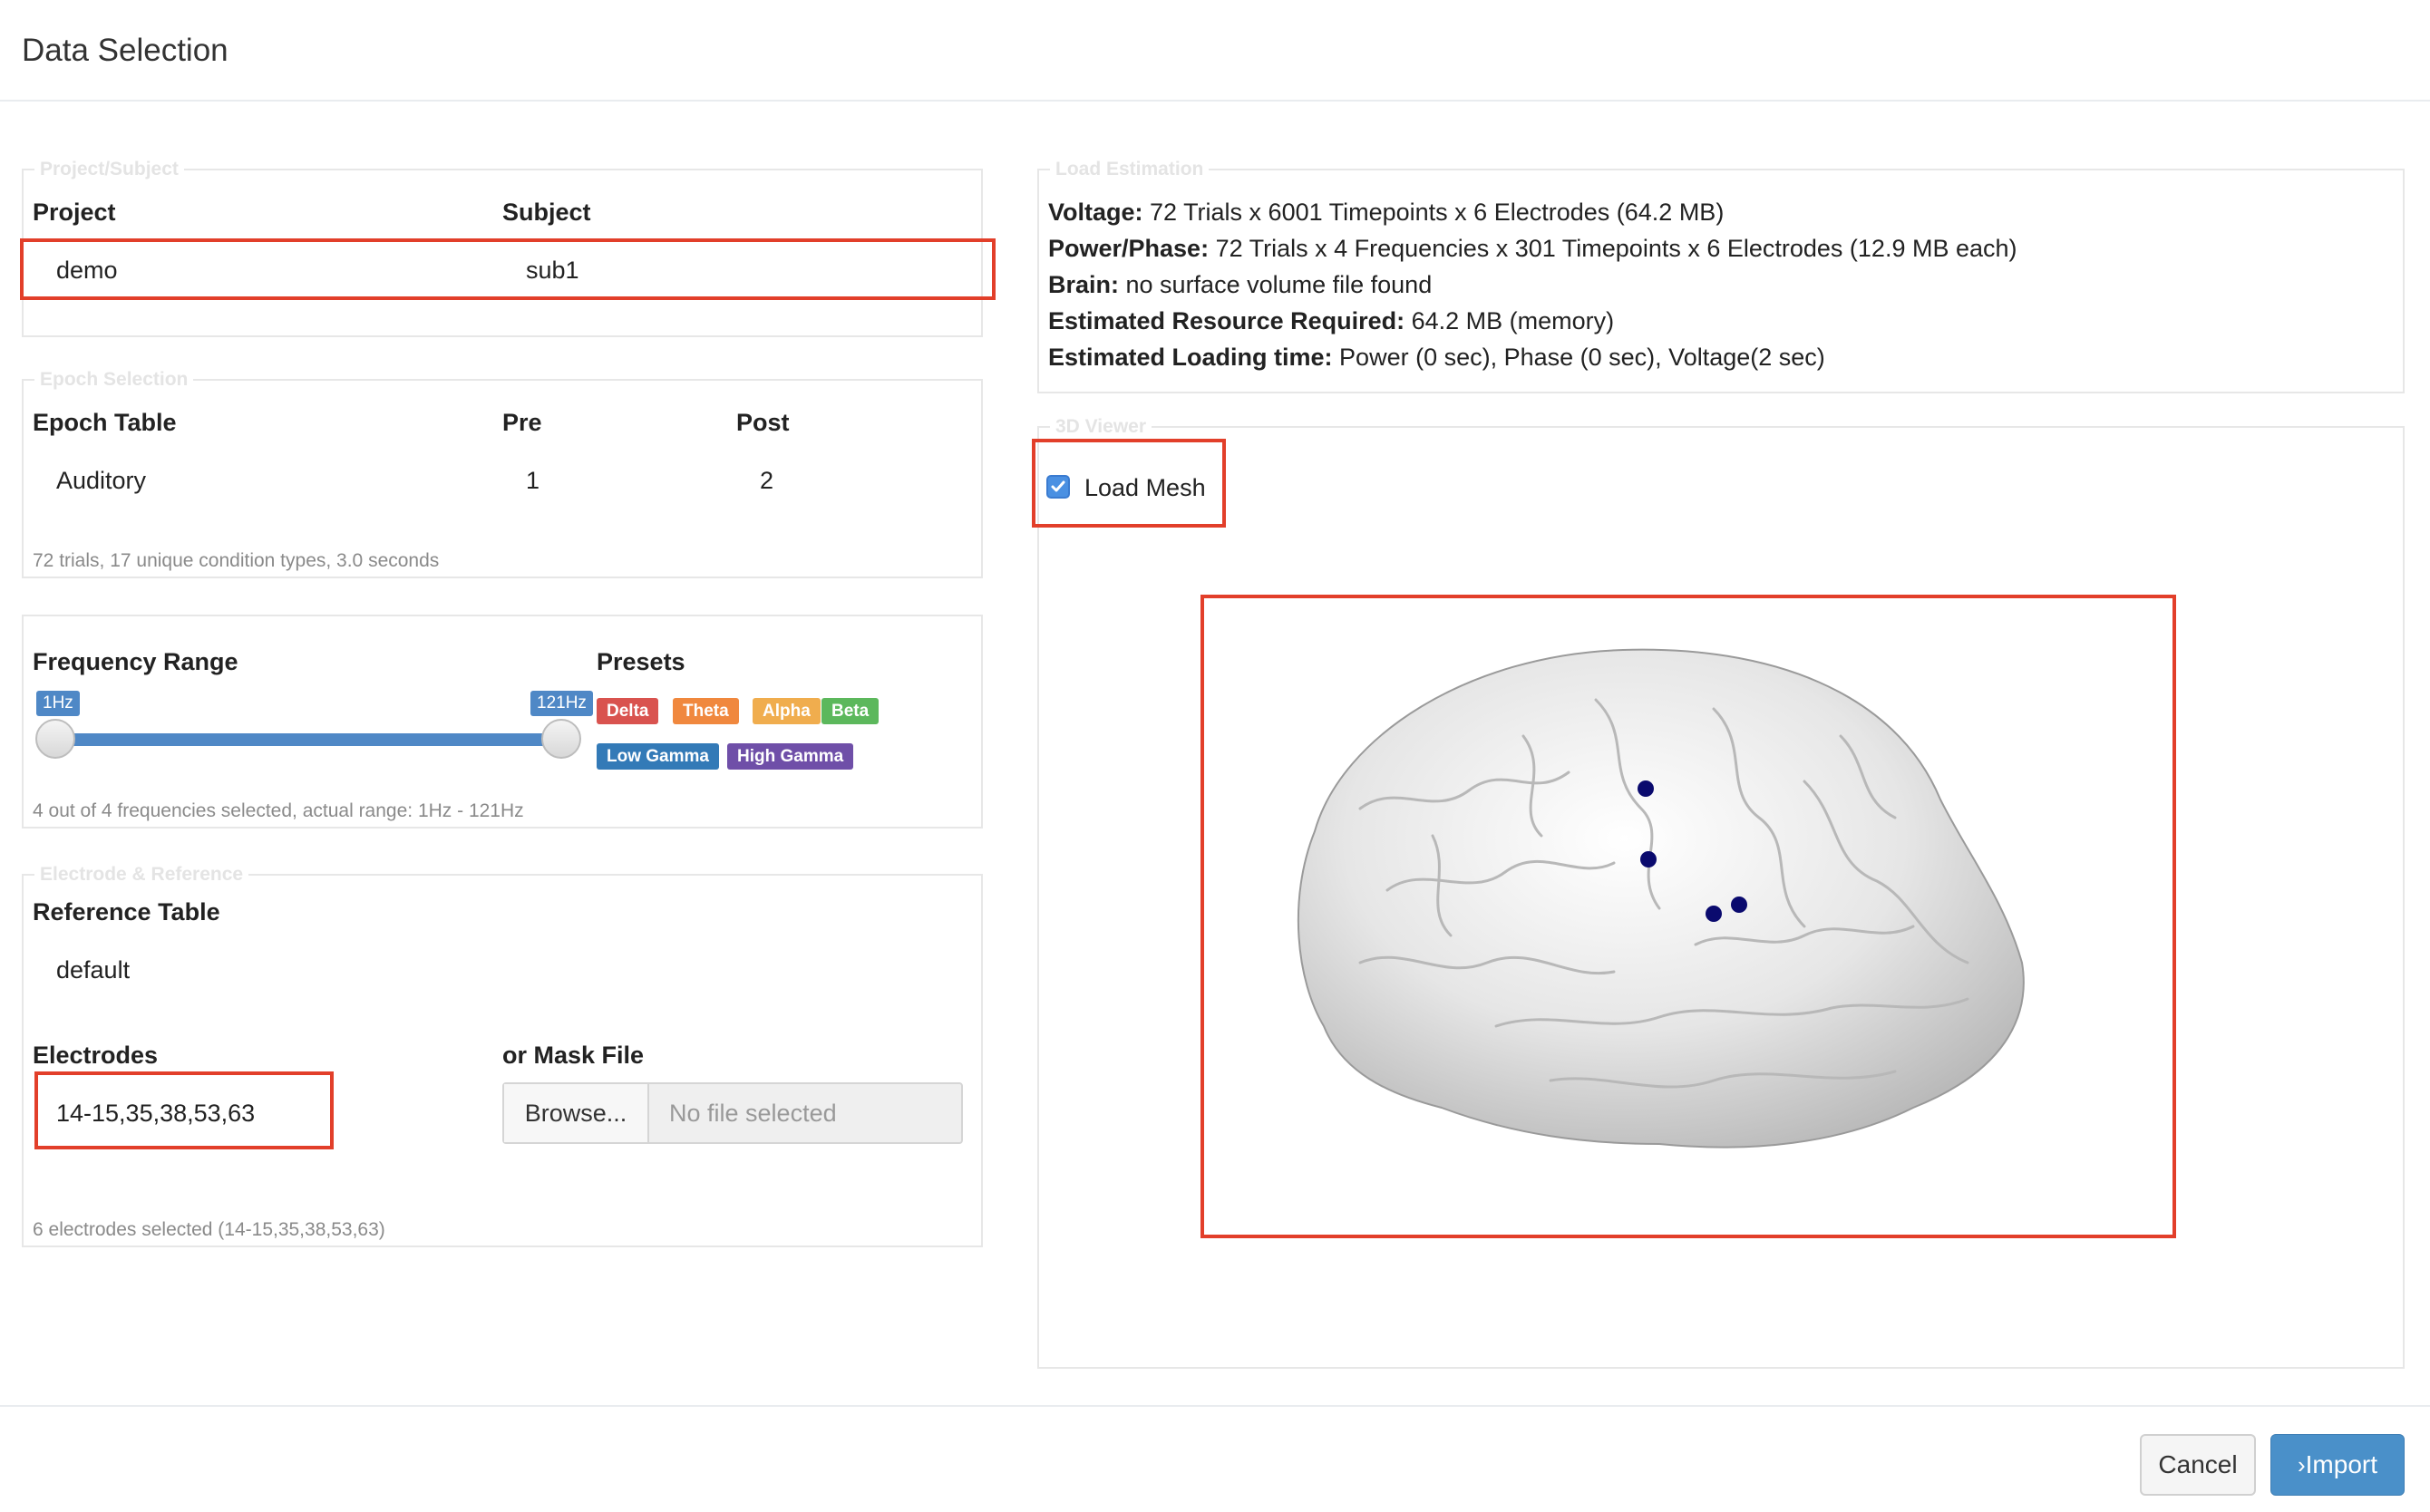 This screenshot has width=2430, height=1512. What do you see at coordinates (2342, 1464) in the screenshot?
I see `import-label: Import` at bounding box center [2342, 1464].